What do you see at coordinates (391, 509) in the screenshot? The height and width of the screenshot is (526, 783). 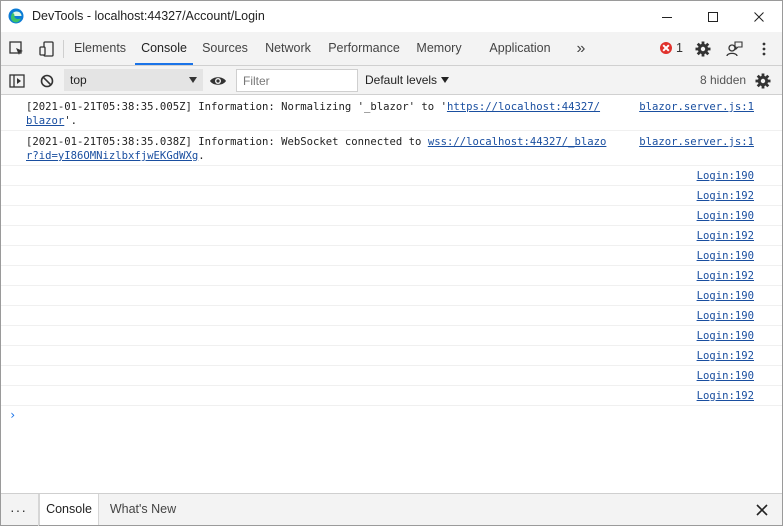 I see `drawer-tab-bar: ··· Console What's New` at bounding box center [391, 509].